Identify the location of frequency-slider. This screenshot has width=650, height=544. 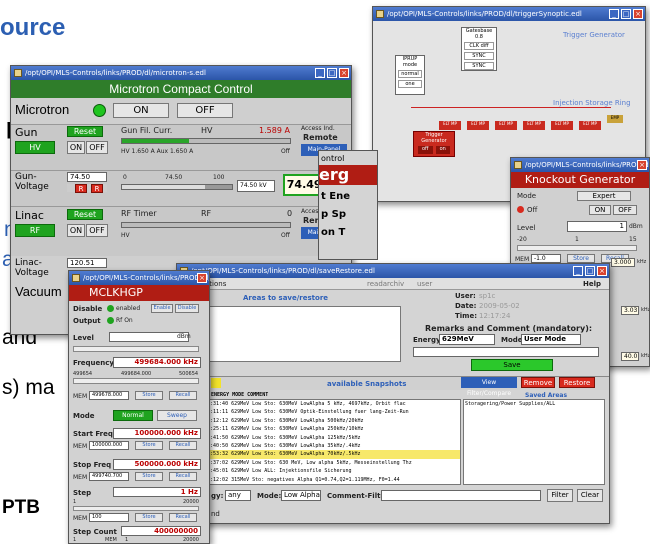
(136, 381).